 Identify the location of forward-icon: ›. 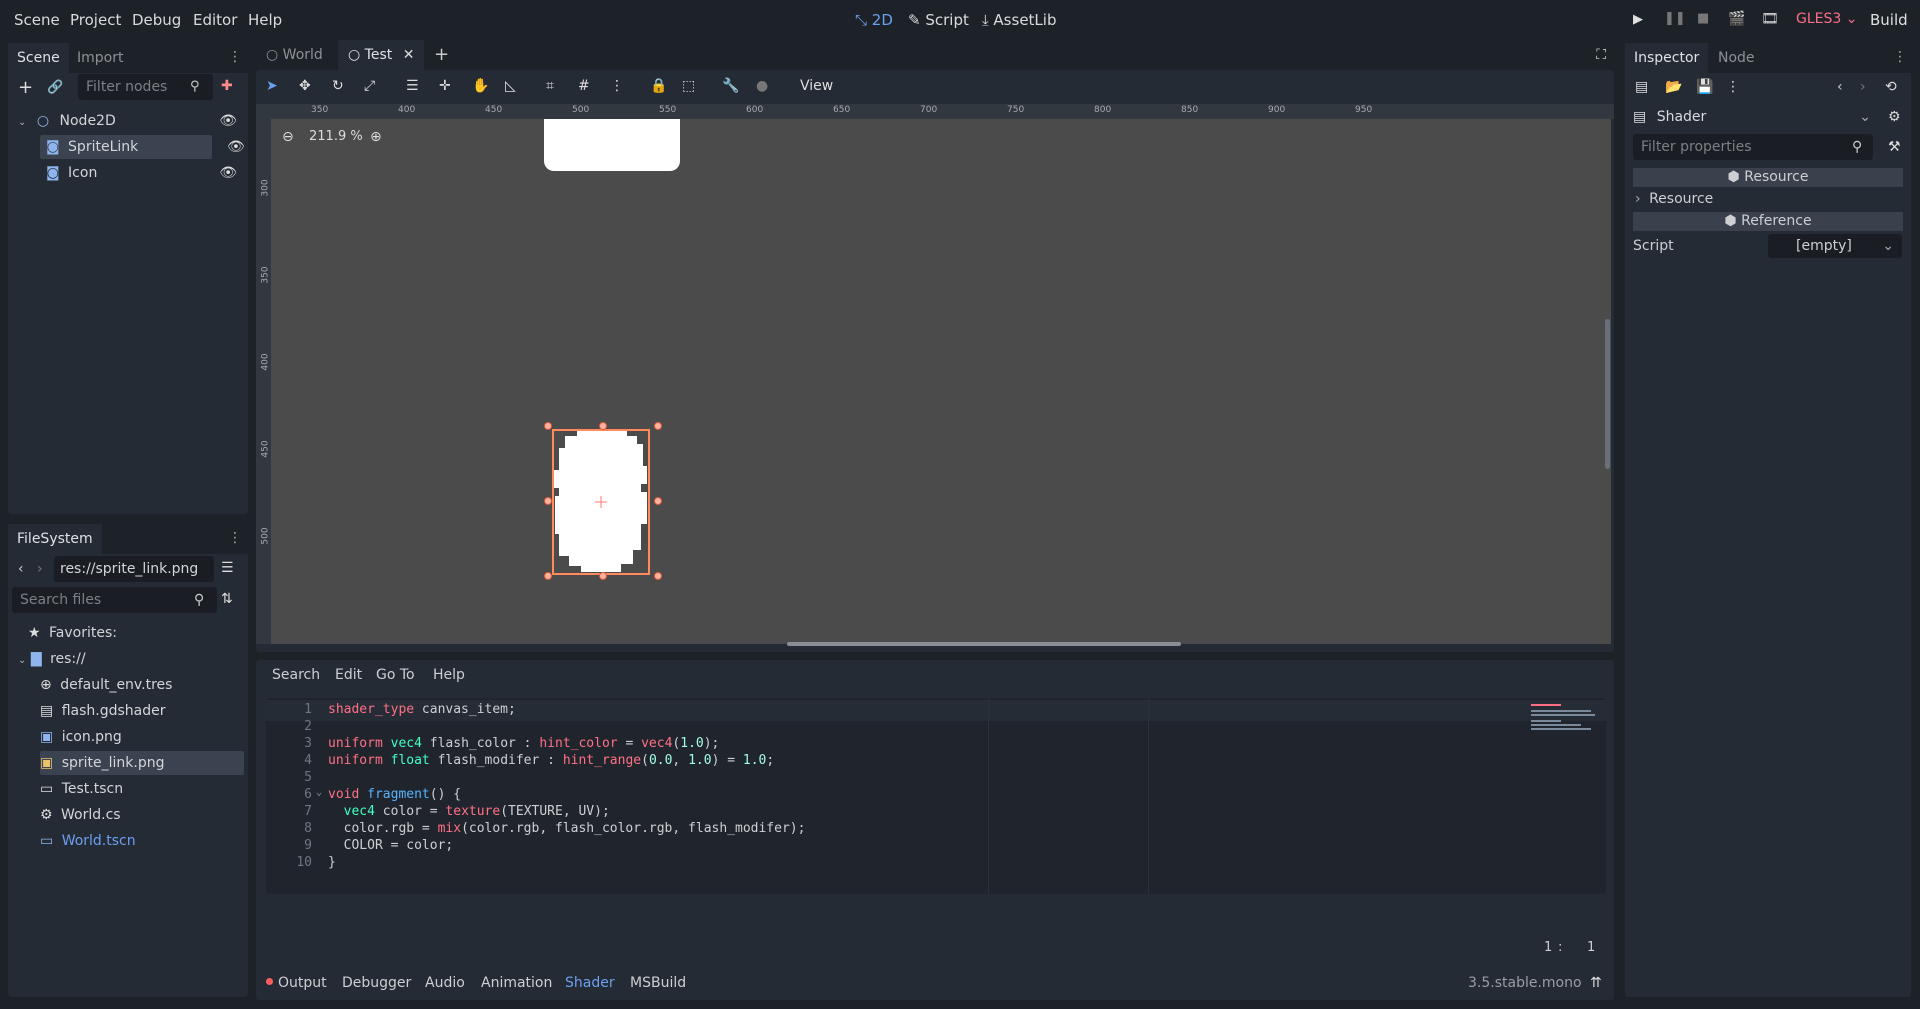
(40, 569).